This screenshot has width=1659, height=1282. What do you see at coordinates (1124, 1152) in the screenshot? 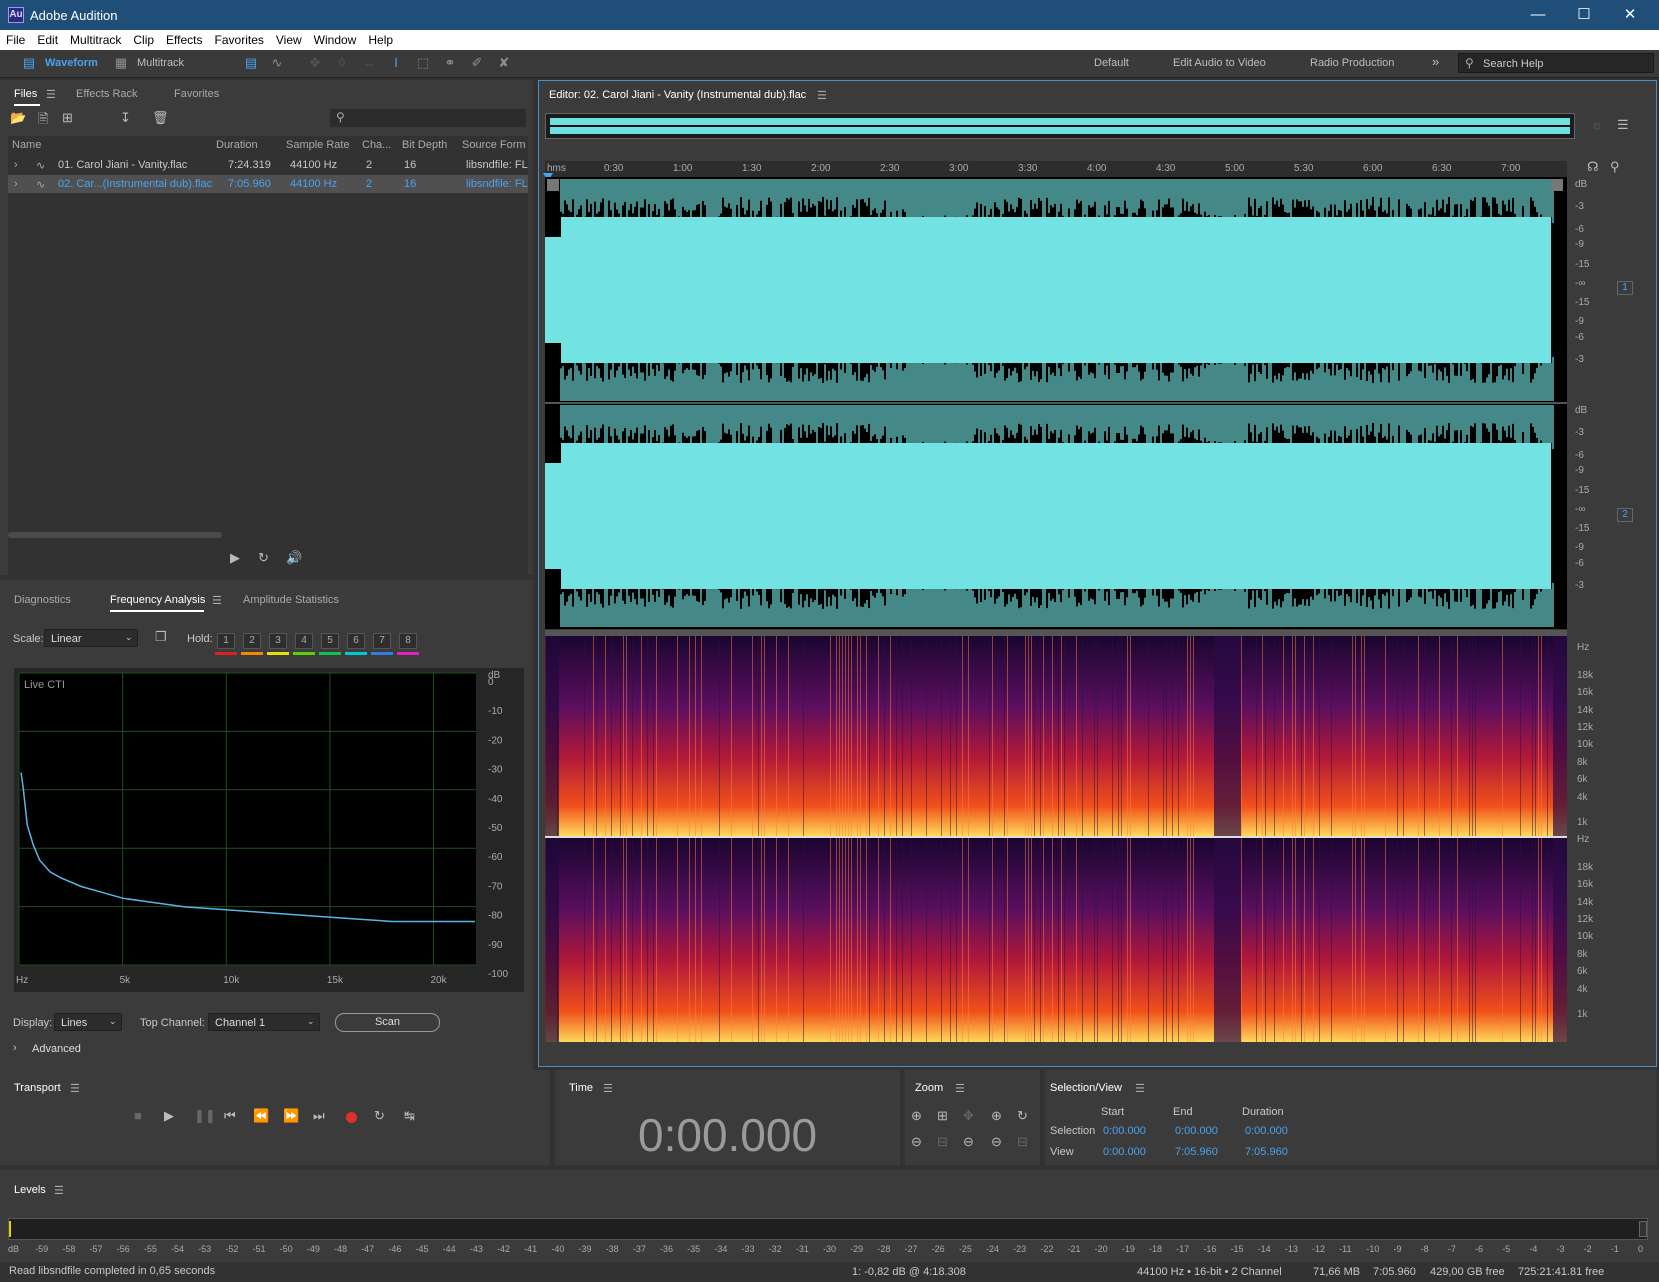
I see `view-start: 0:00.000` at bounding box center [1124, 1152].